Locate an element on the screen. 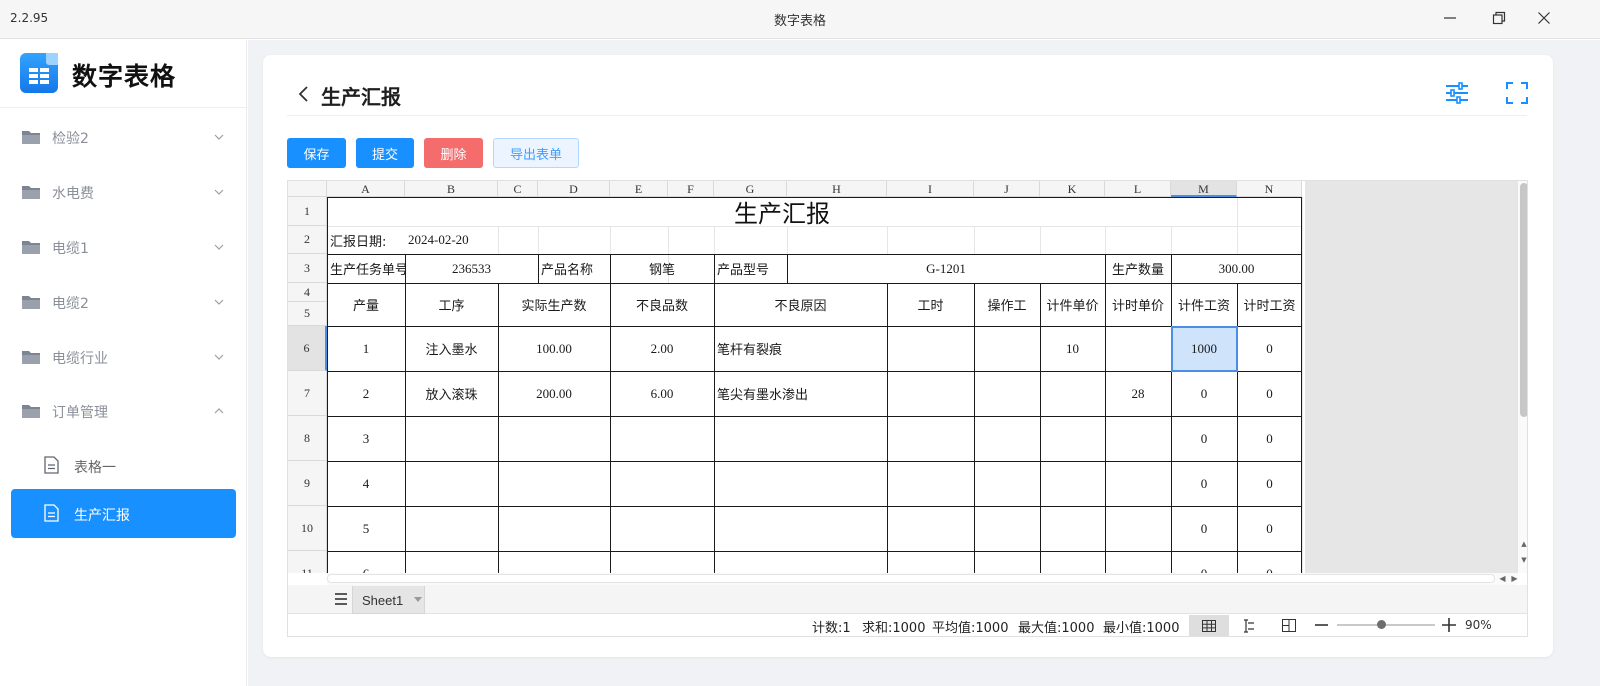 The width and height of the screenshot is (1600, 686). table-data-cell: 4 is located at coordinates (366, 483).